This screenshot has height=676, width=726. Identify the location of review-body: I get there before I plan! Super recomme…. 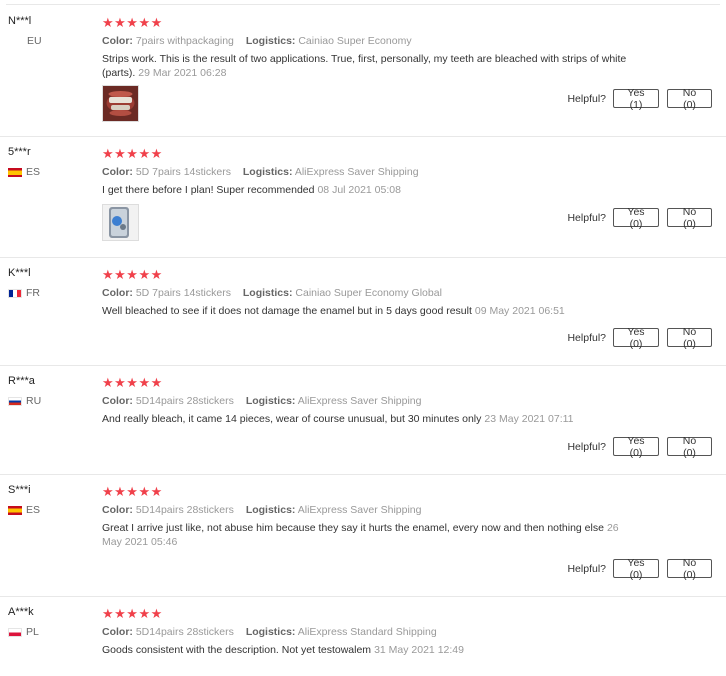
(208, 190).